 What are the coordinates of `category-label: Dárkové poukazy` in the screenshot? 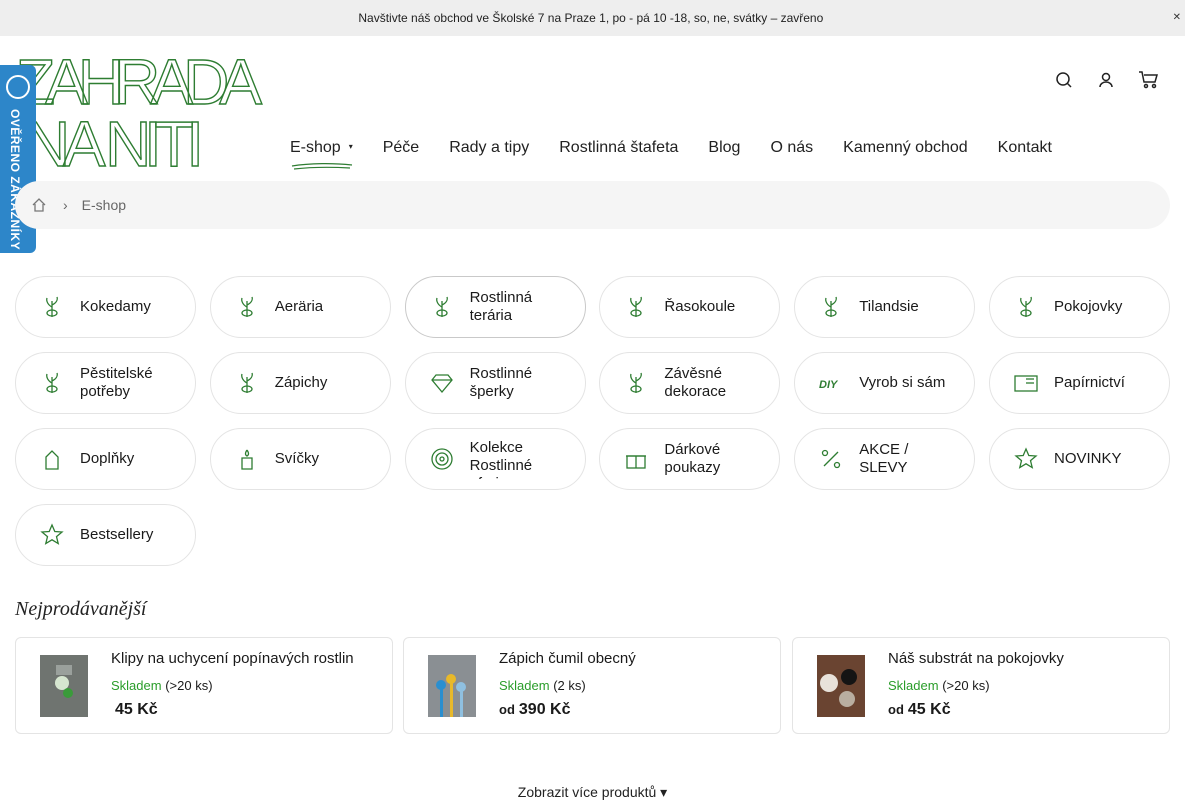 It's located at (692, 458).